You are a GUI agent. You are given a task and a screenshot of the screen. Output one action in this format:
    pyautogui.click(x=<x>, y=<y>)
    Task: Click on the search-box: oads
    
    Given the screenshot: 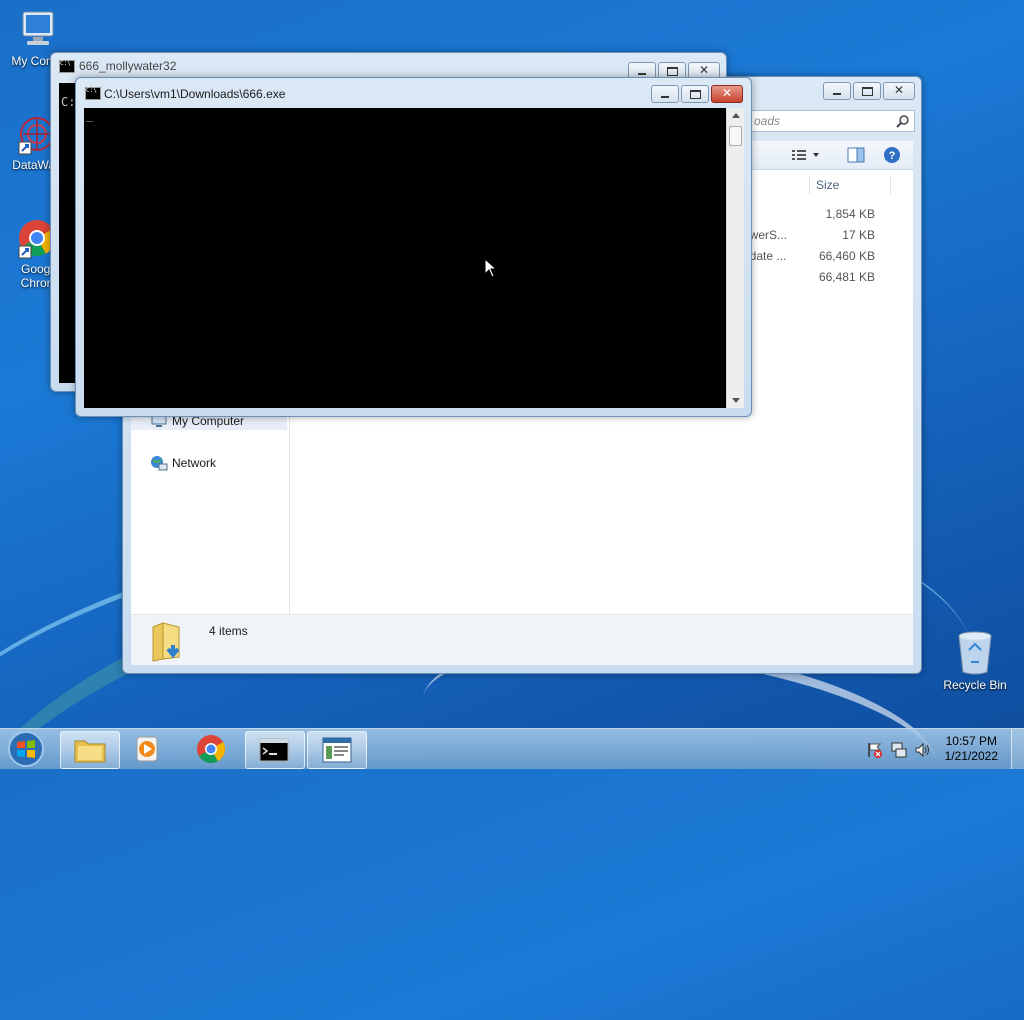 What is the action you would take?
    pyautogui.click(x=832, y=121)
    